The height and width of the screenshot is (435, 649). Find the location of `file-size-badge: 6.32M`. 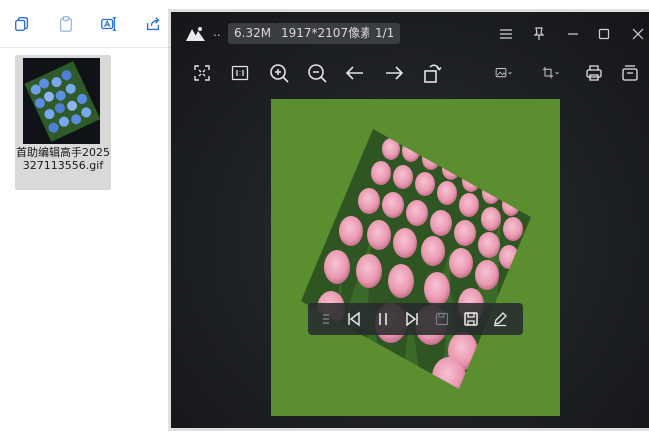

file-size-badge: 6.32M is located at coordinates (253, 33).